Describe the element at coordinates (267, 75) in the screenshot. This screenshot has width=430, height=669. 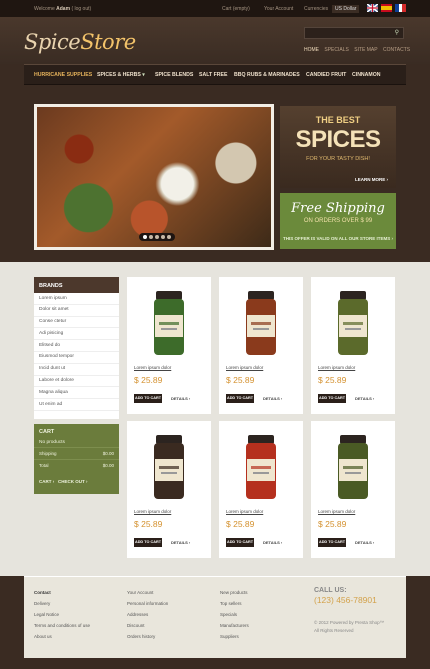
I see `menu-item-bbq: BBQ Rubs & Marinades` at that location.